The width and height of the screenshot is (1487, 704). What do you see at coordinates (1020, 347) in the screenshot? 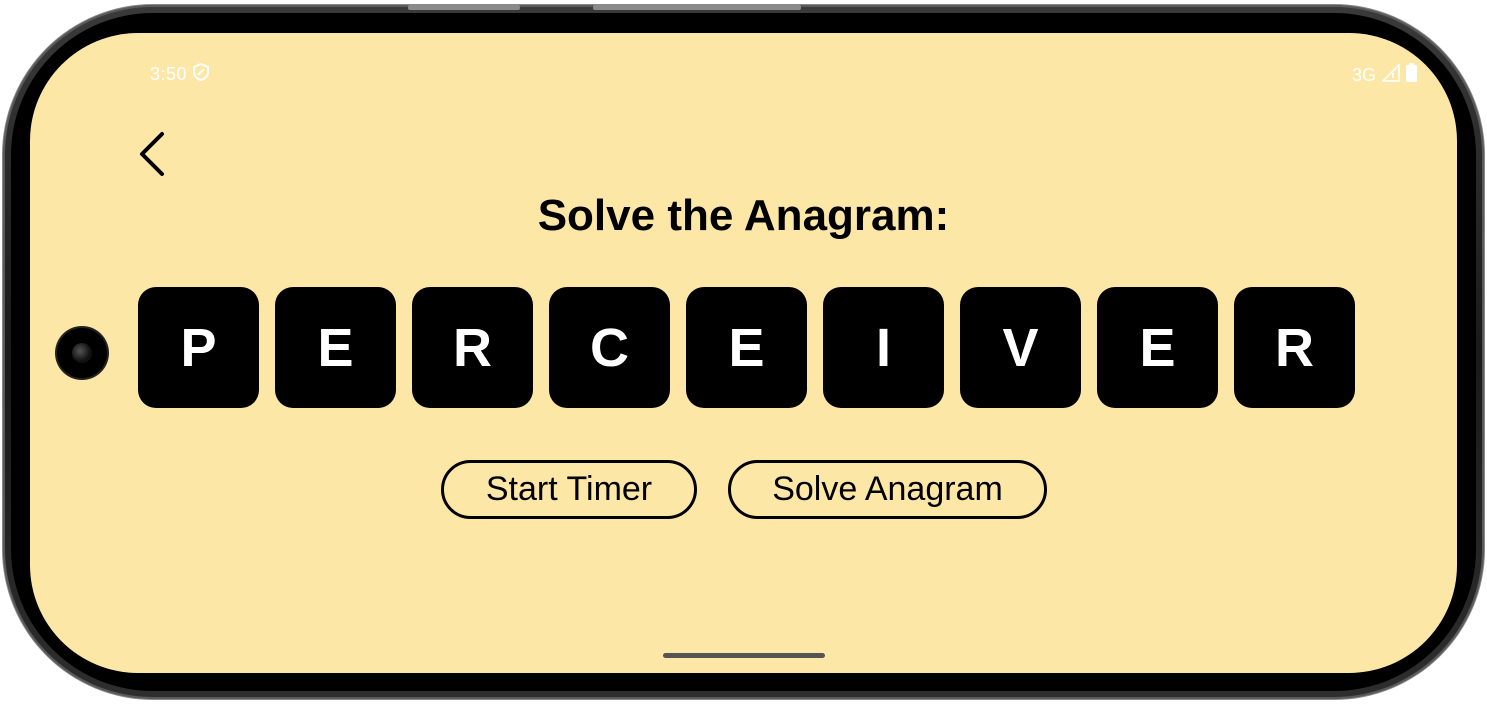
I see `letter-tile: V` at bounding box center [1020, 347].